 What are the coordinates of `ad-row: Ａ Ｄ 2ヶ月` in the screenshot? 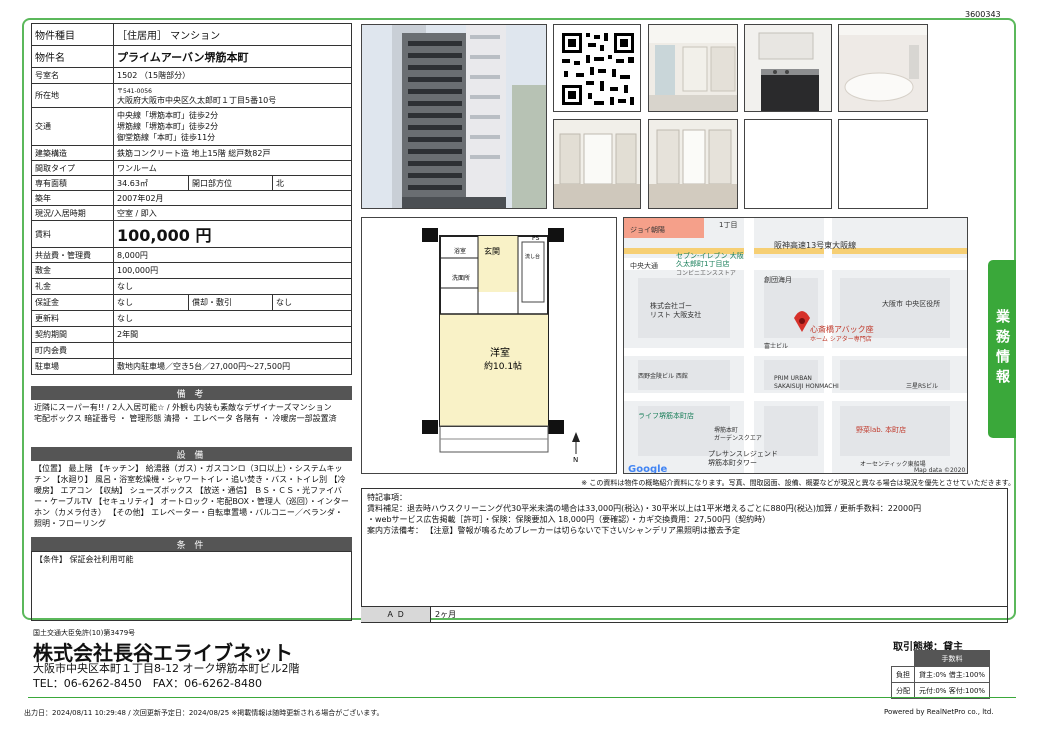 It's located at (684, 614).